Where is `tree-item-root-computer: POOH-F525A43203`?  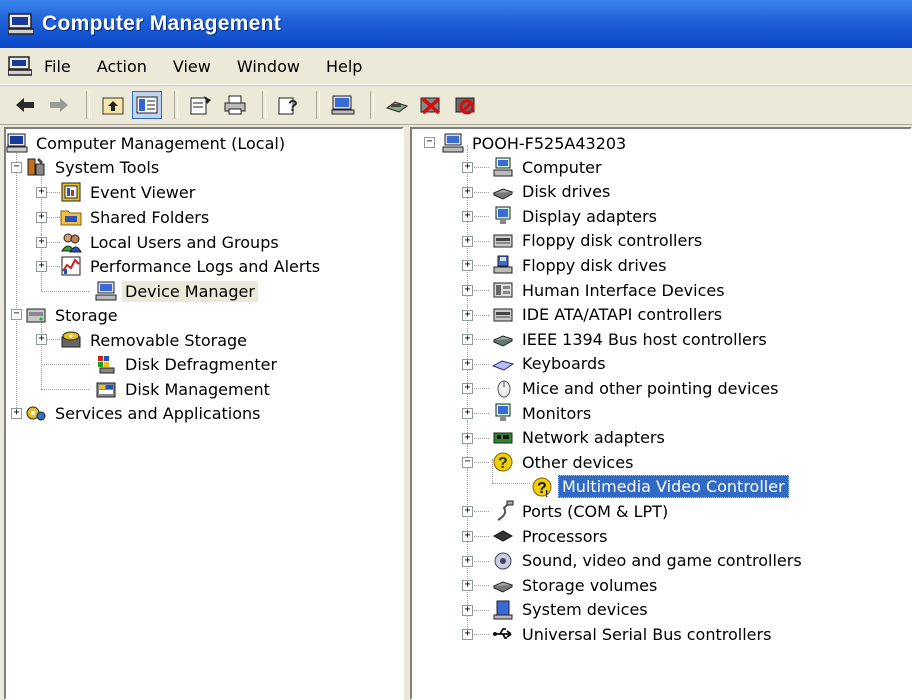
tree-item-root-computer: POOH-F525A43203 is located at coordinates (535, 143).